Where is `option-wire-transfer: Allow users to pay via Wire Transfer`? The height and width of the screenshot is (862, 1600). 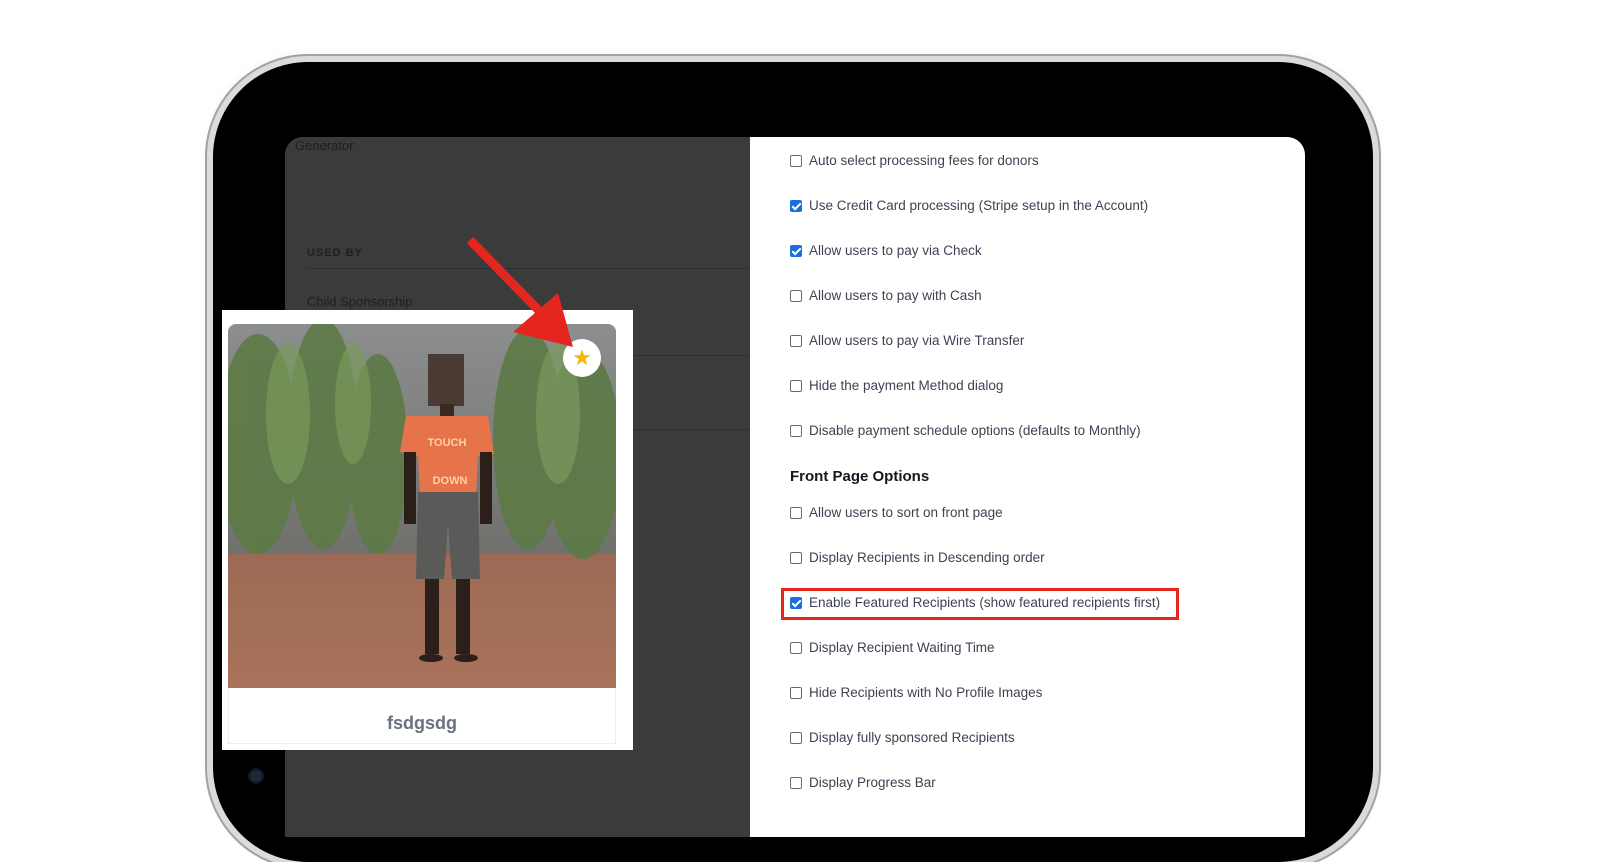 option-wire-transfer: Allow users to pay via Wire Transfer is located at coordinates (907, 340).